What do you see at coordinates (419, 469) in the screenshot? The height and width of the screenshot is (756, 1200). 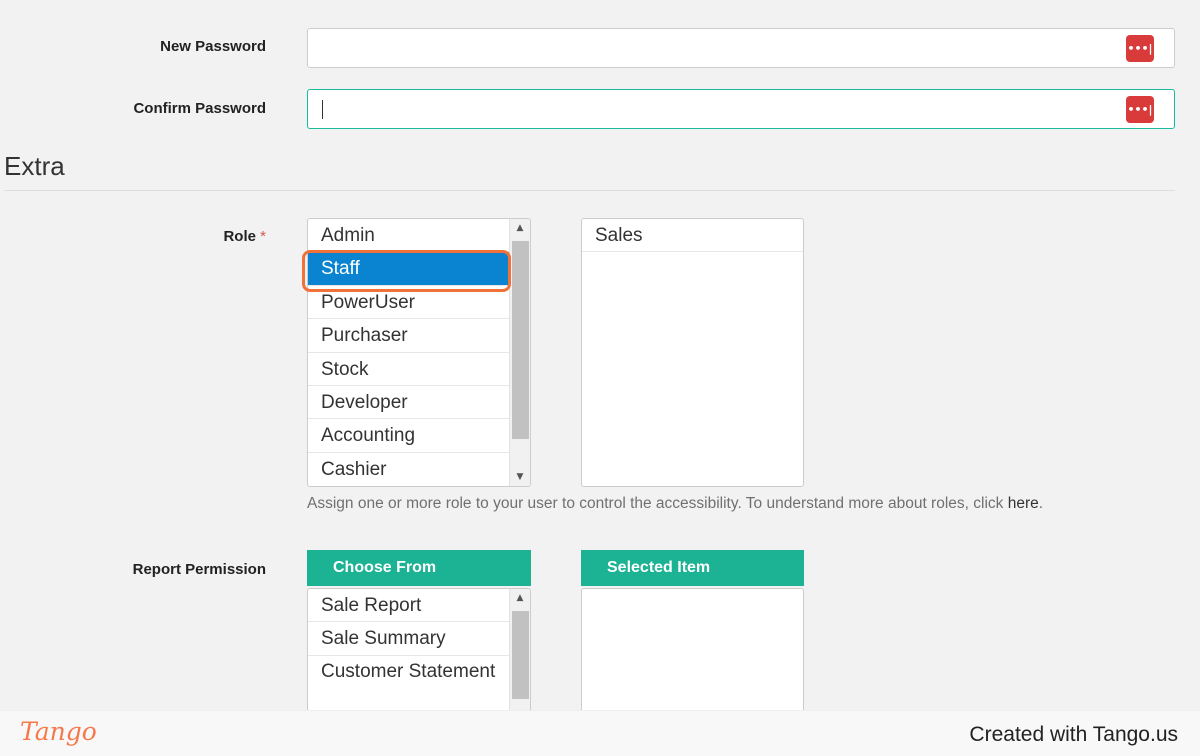 I see `role-option: Cashier` at bounding box center [419, 469].